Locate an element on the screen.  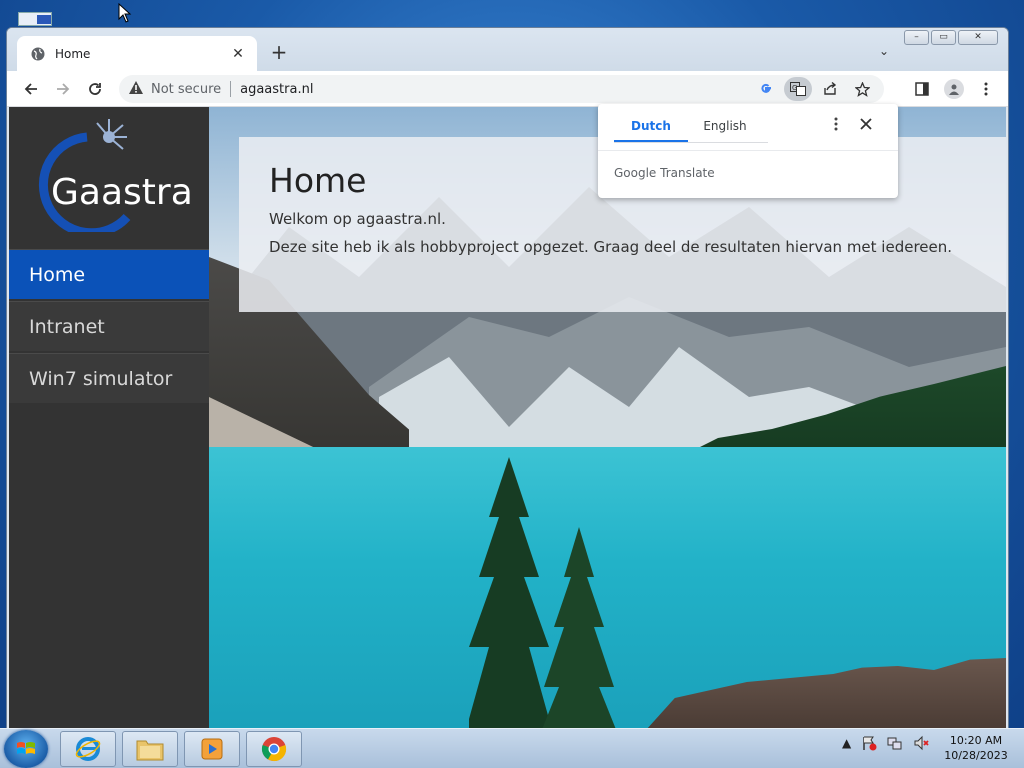
window-controls: – ▭ ✕ is located at coordinates (951, 37).